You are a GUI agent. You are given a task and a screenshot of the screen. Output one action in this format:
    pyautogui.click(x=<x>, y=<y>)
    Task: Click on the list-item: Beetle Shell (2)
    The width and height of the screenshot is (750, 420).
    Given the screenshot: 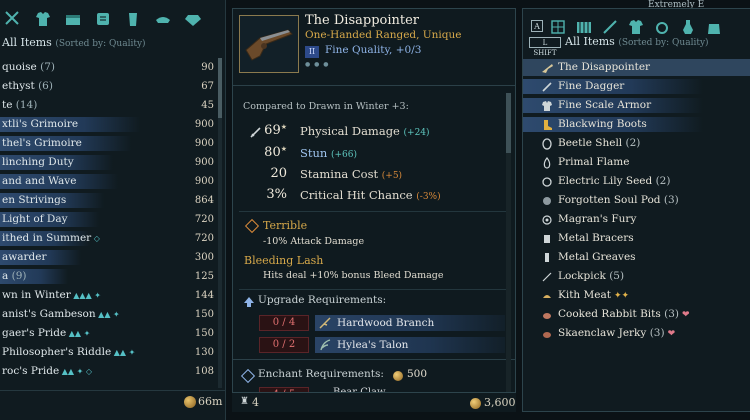 What is the action you would take?
    pyautogui.click(x=636, y=143)
    